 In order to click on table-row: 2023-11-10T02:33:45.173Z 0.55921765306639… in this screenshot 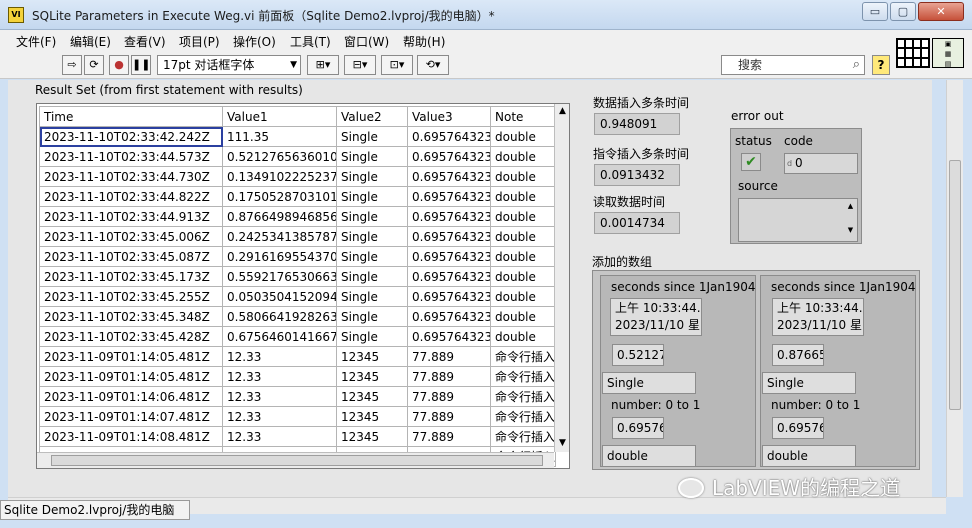, I will do `click(297, 276)`.